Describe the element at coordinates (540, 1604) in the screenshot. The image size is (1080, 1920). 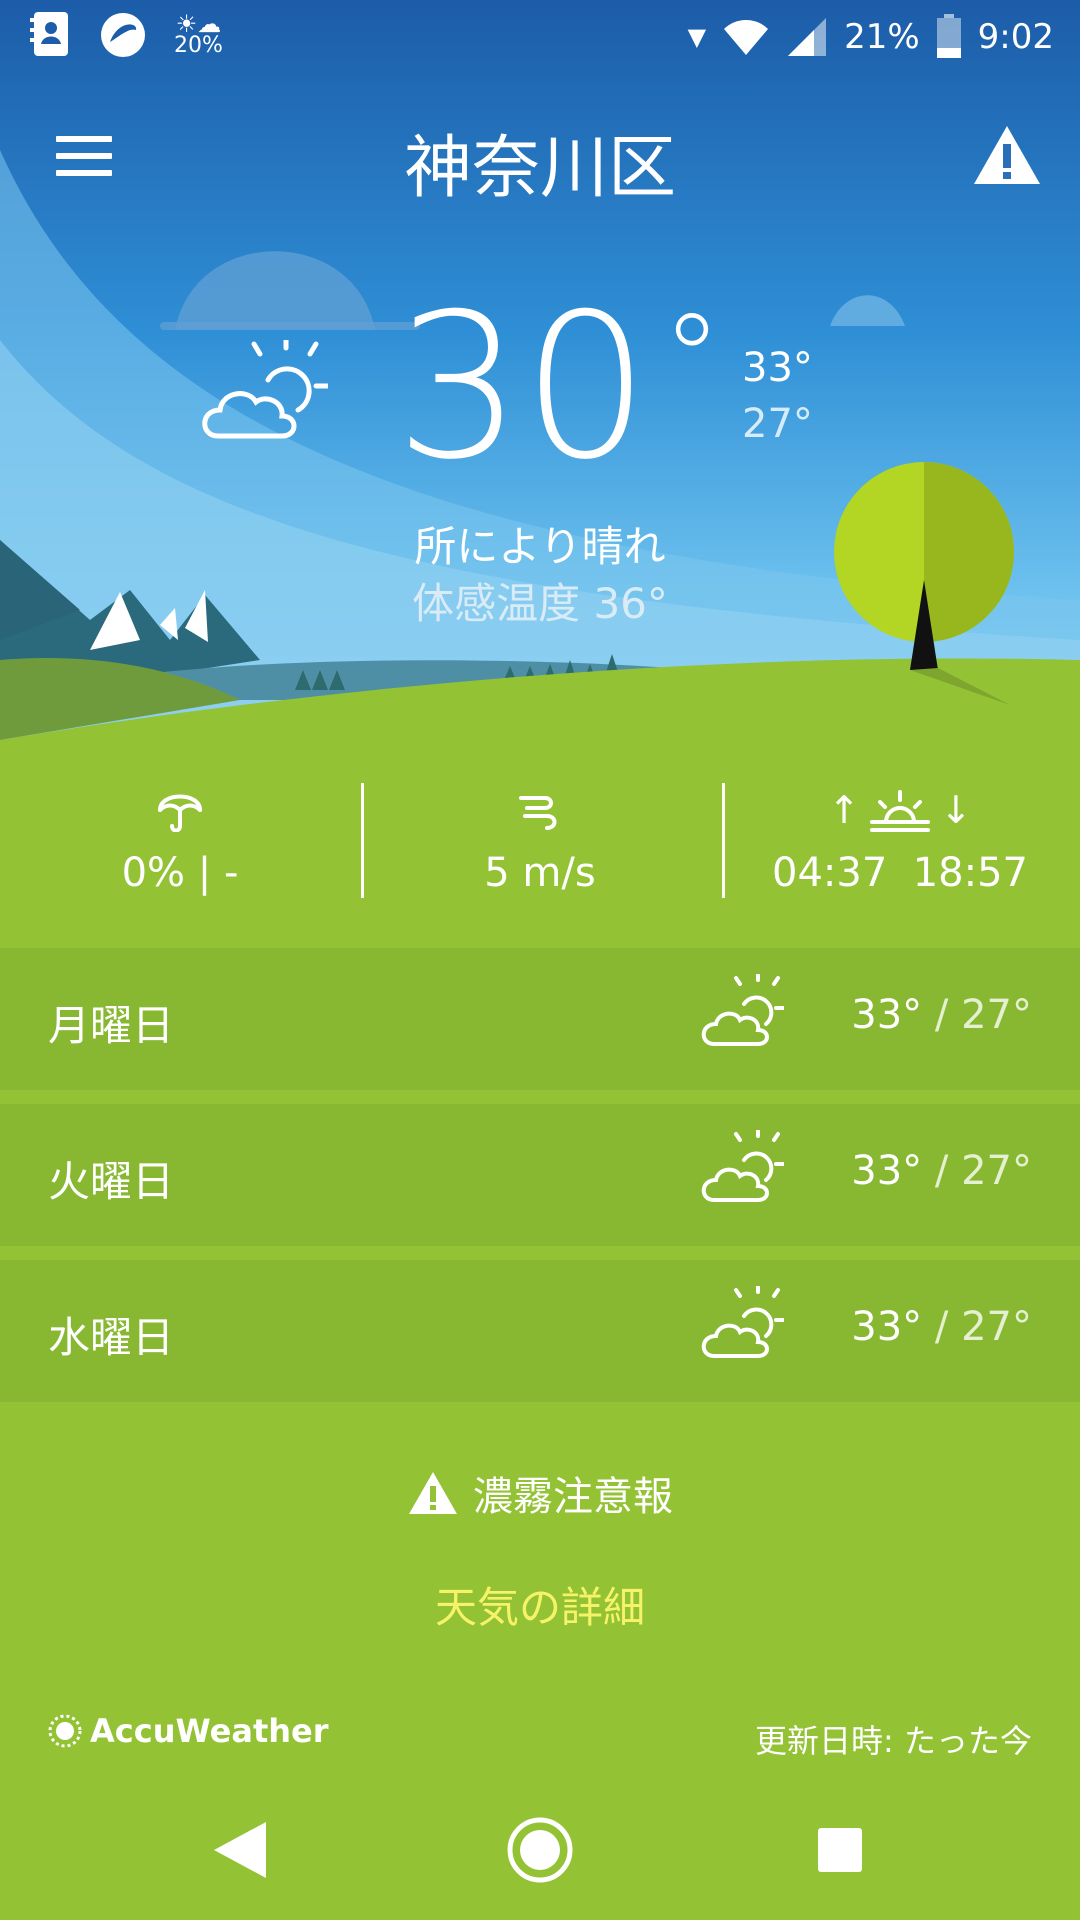
I see `weather-details-link: 天気の詳細` at that location.